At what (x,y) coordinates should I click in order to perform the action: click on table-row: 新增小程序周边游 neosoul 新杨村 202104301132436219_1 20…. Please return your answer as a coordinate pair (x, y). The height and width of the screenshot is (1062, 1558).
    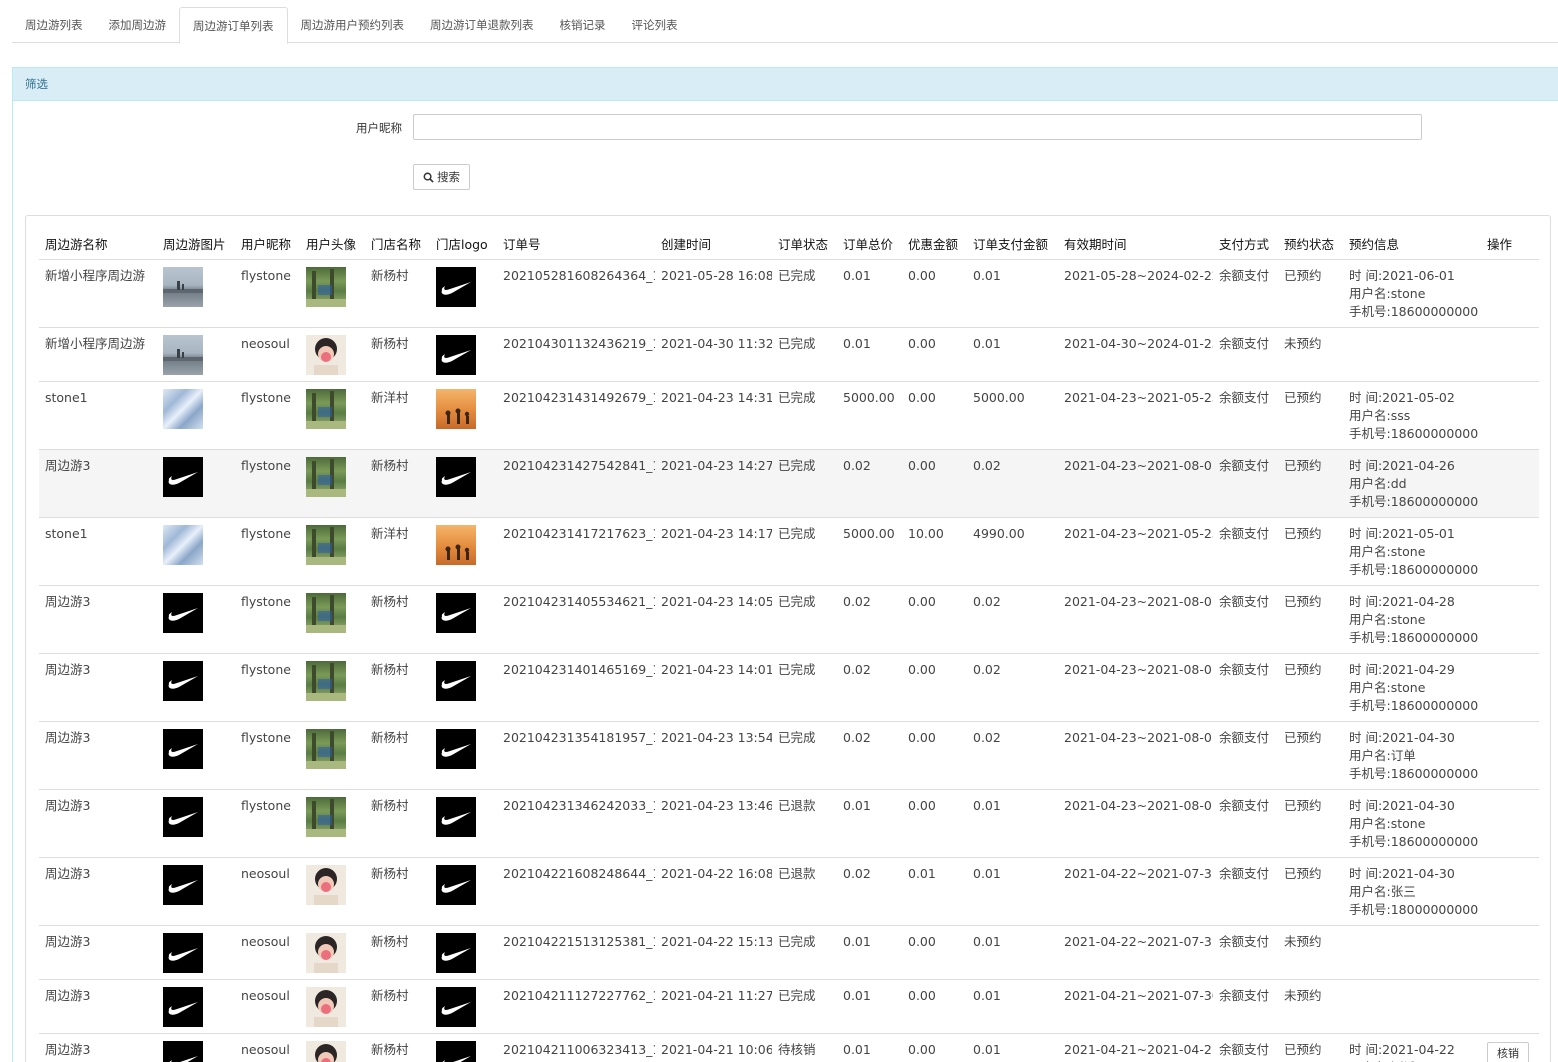
    Looking at the image, I should click on (789, 354).